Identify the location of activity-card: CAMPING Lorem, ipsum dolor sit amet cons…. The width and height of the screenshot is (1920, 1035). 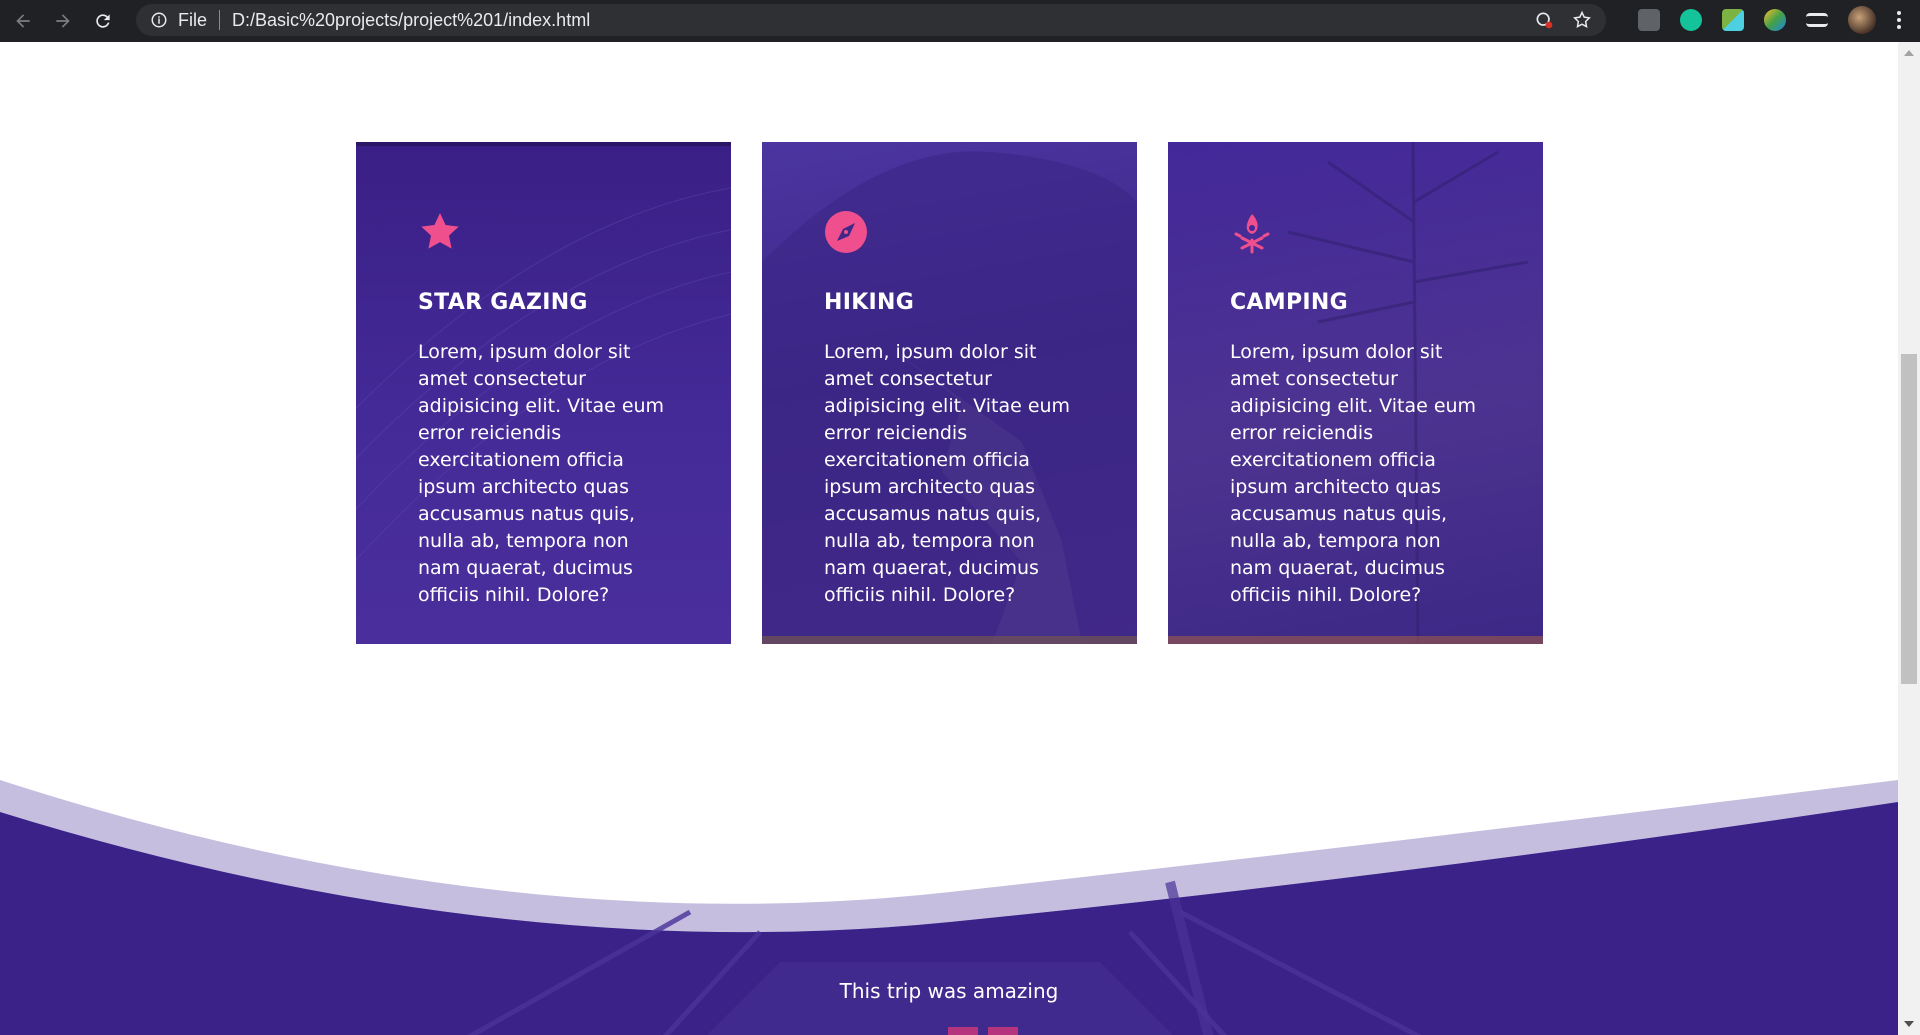
(1355, 393).